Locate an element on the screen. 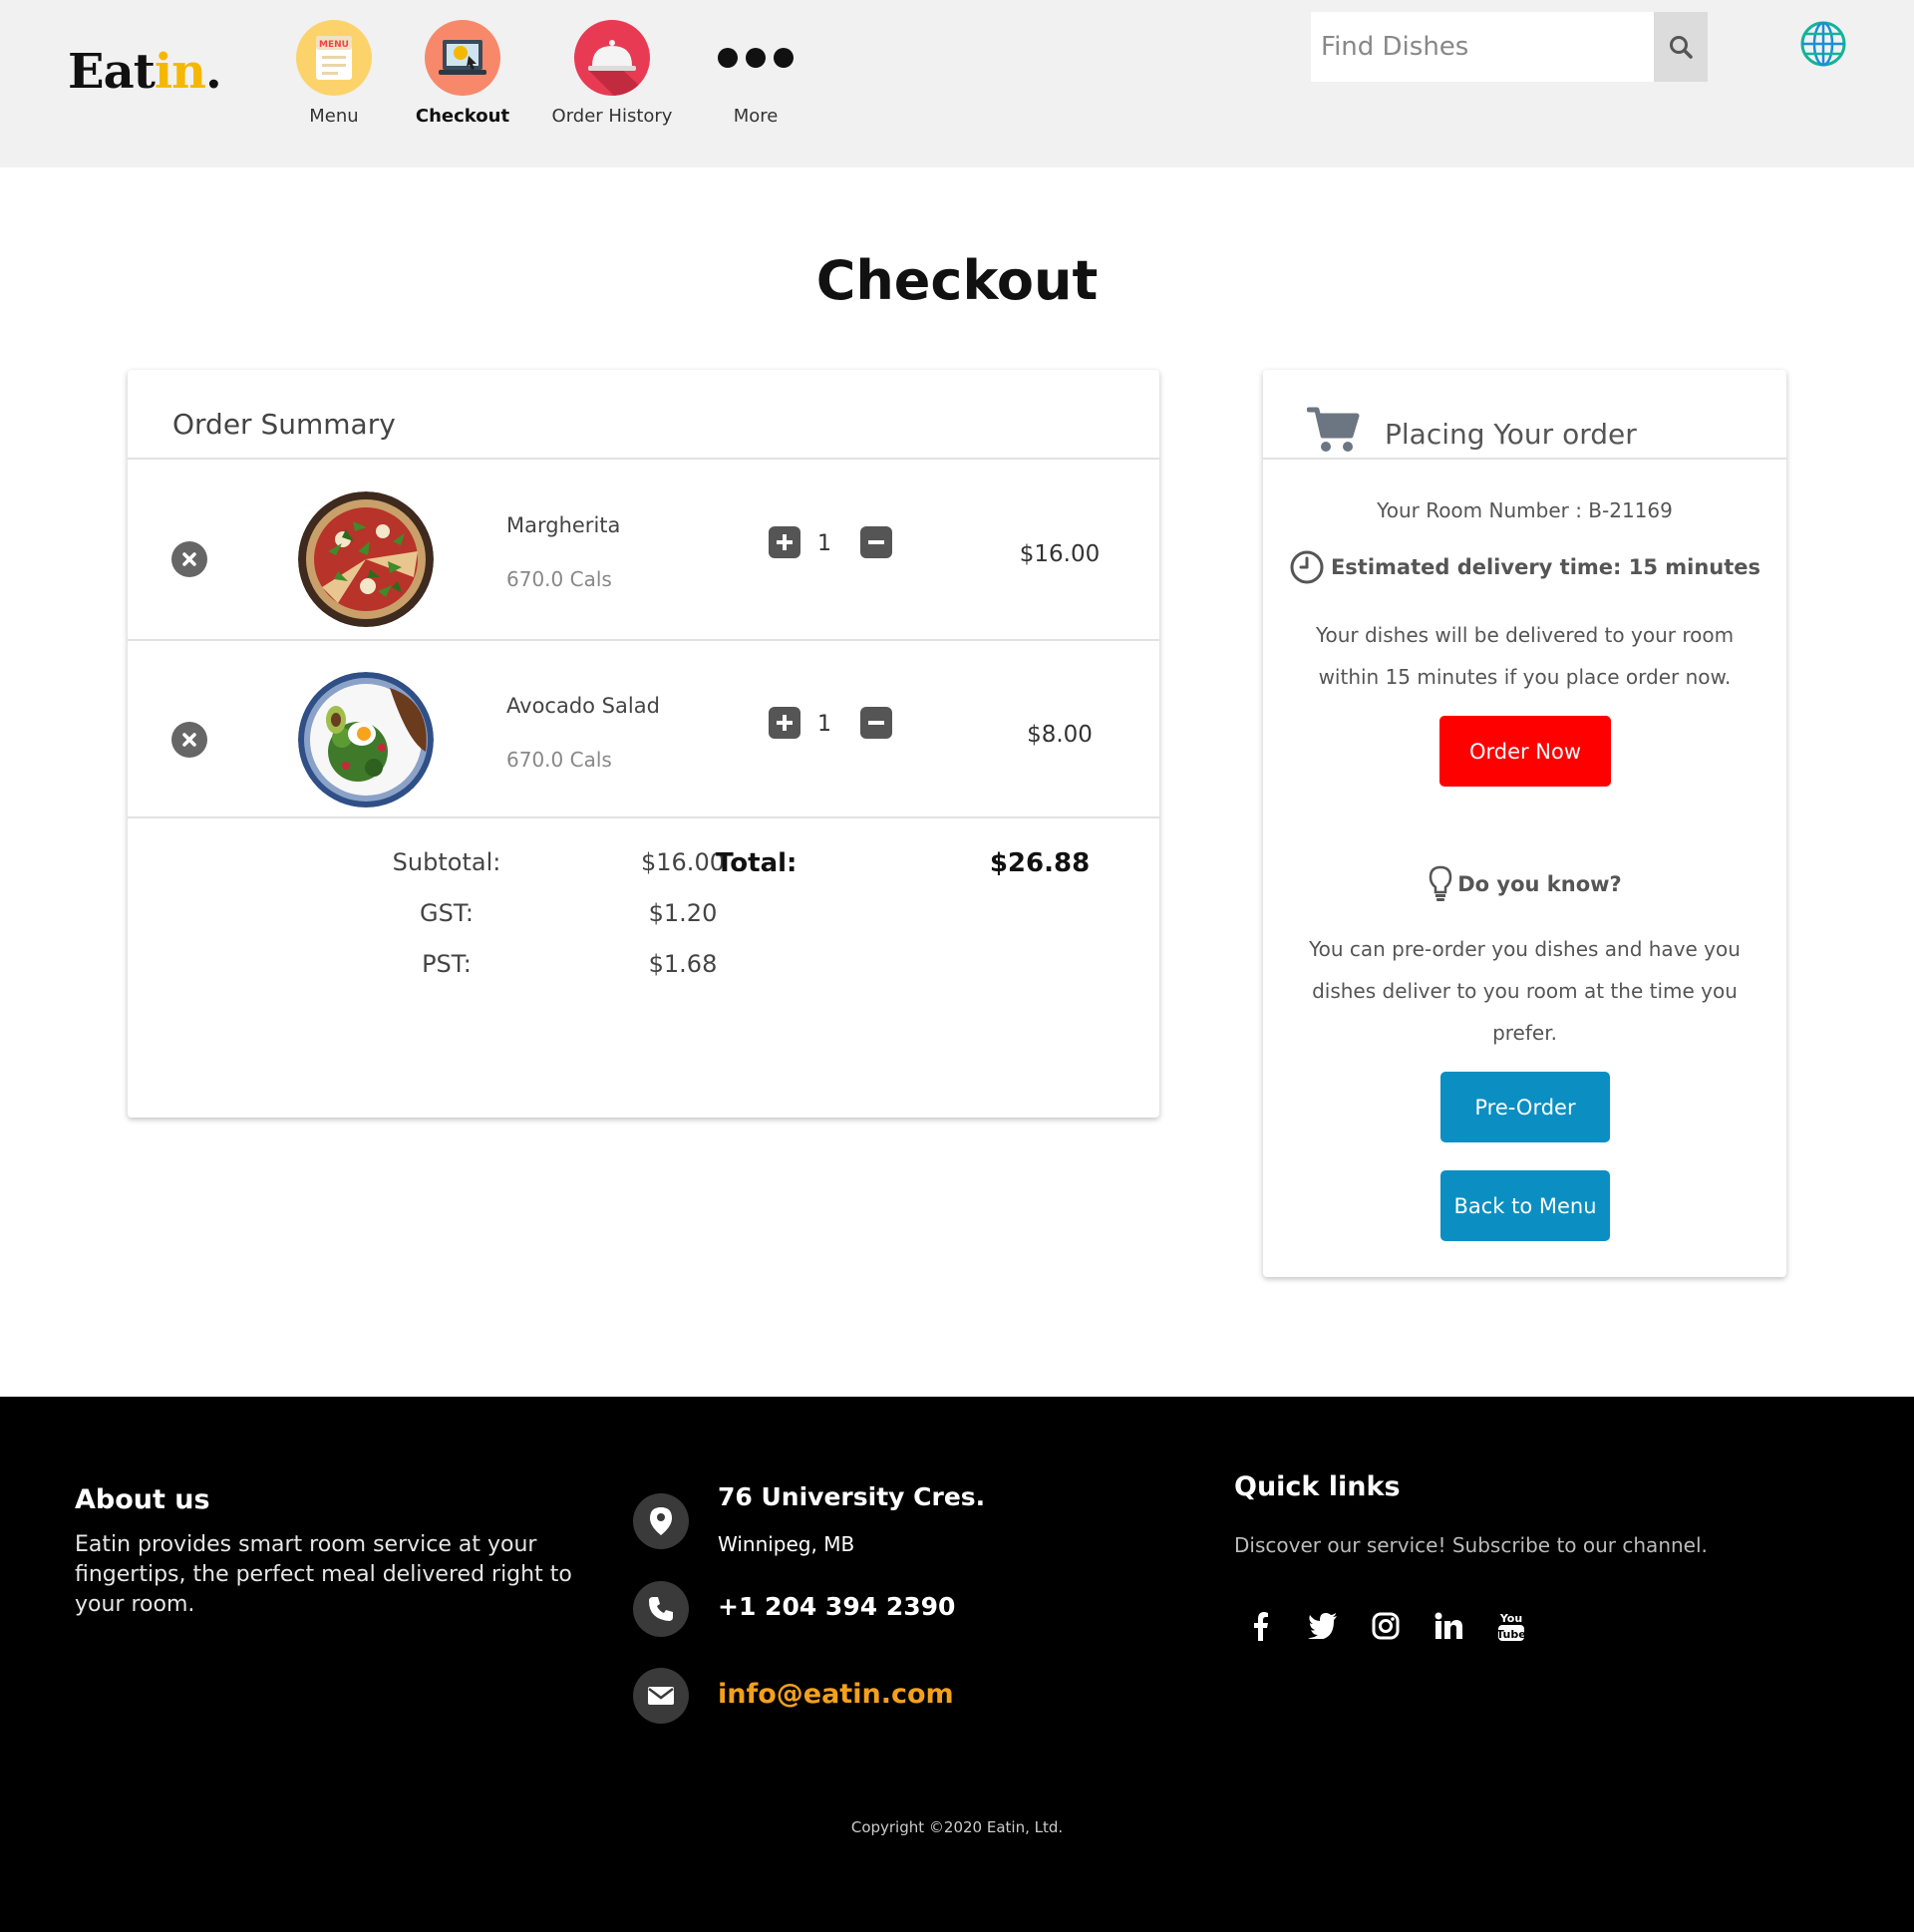 This screenshot has height=1932, width=1914. pizza-image is located at coordinates (366, 559).